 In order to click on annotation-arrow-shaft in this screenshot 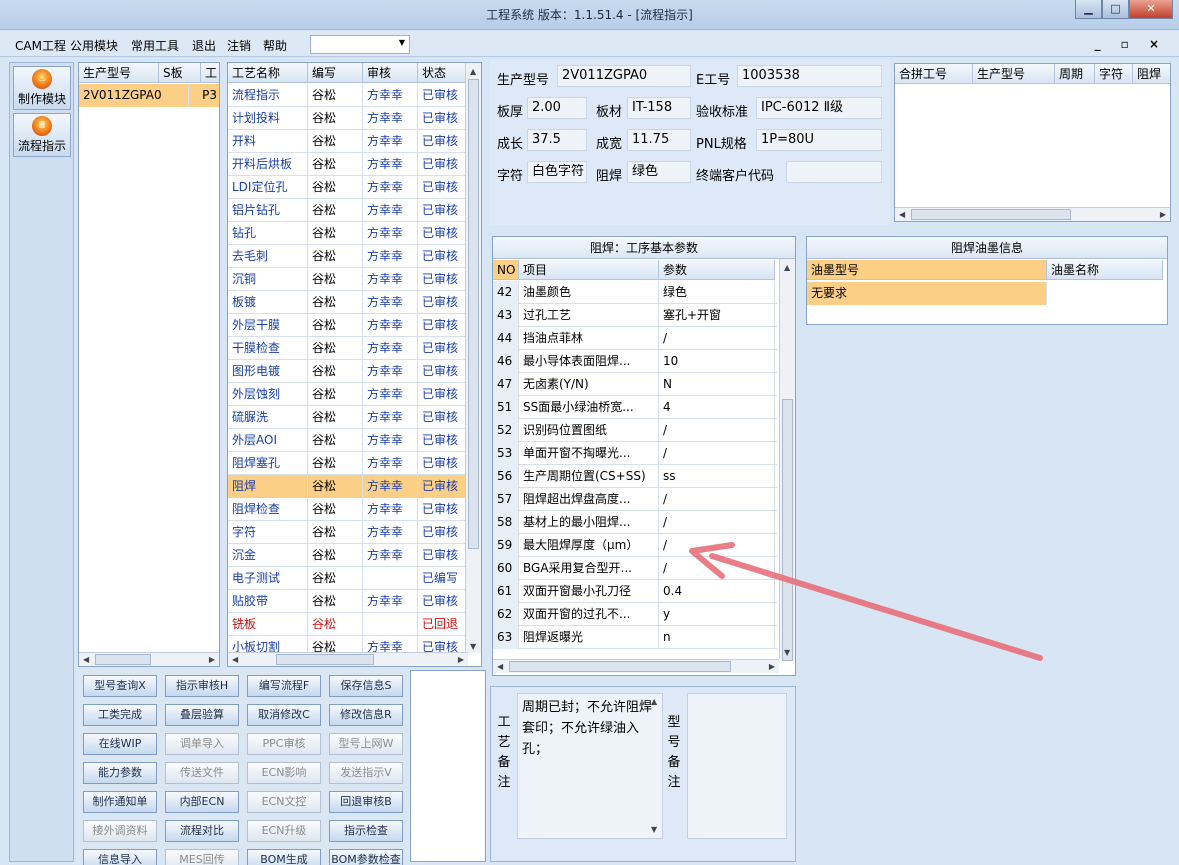, I will do `click(876, 607)`.